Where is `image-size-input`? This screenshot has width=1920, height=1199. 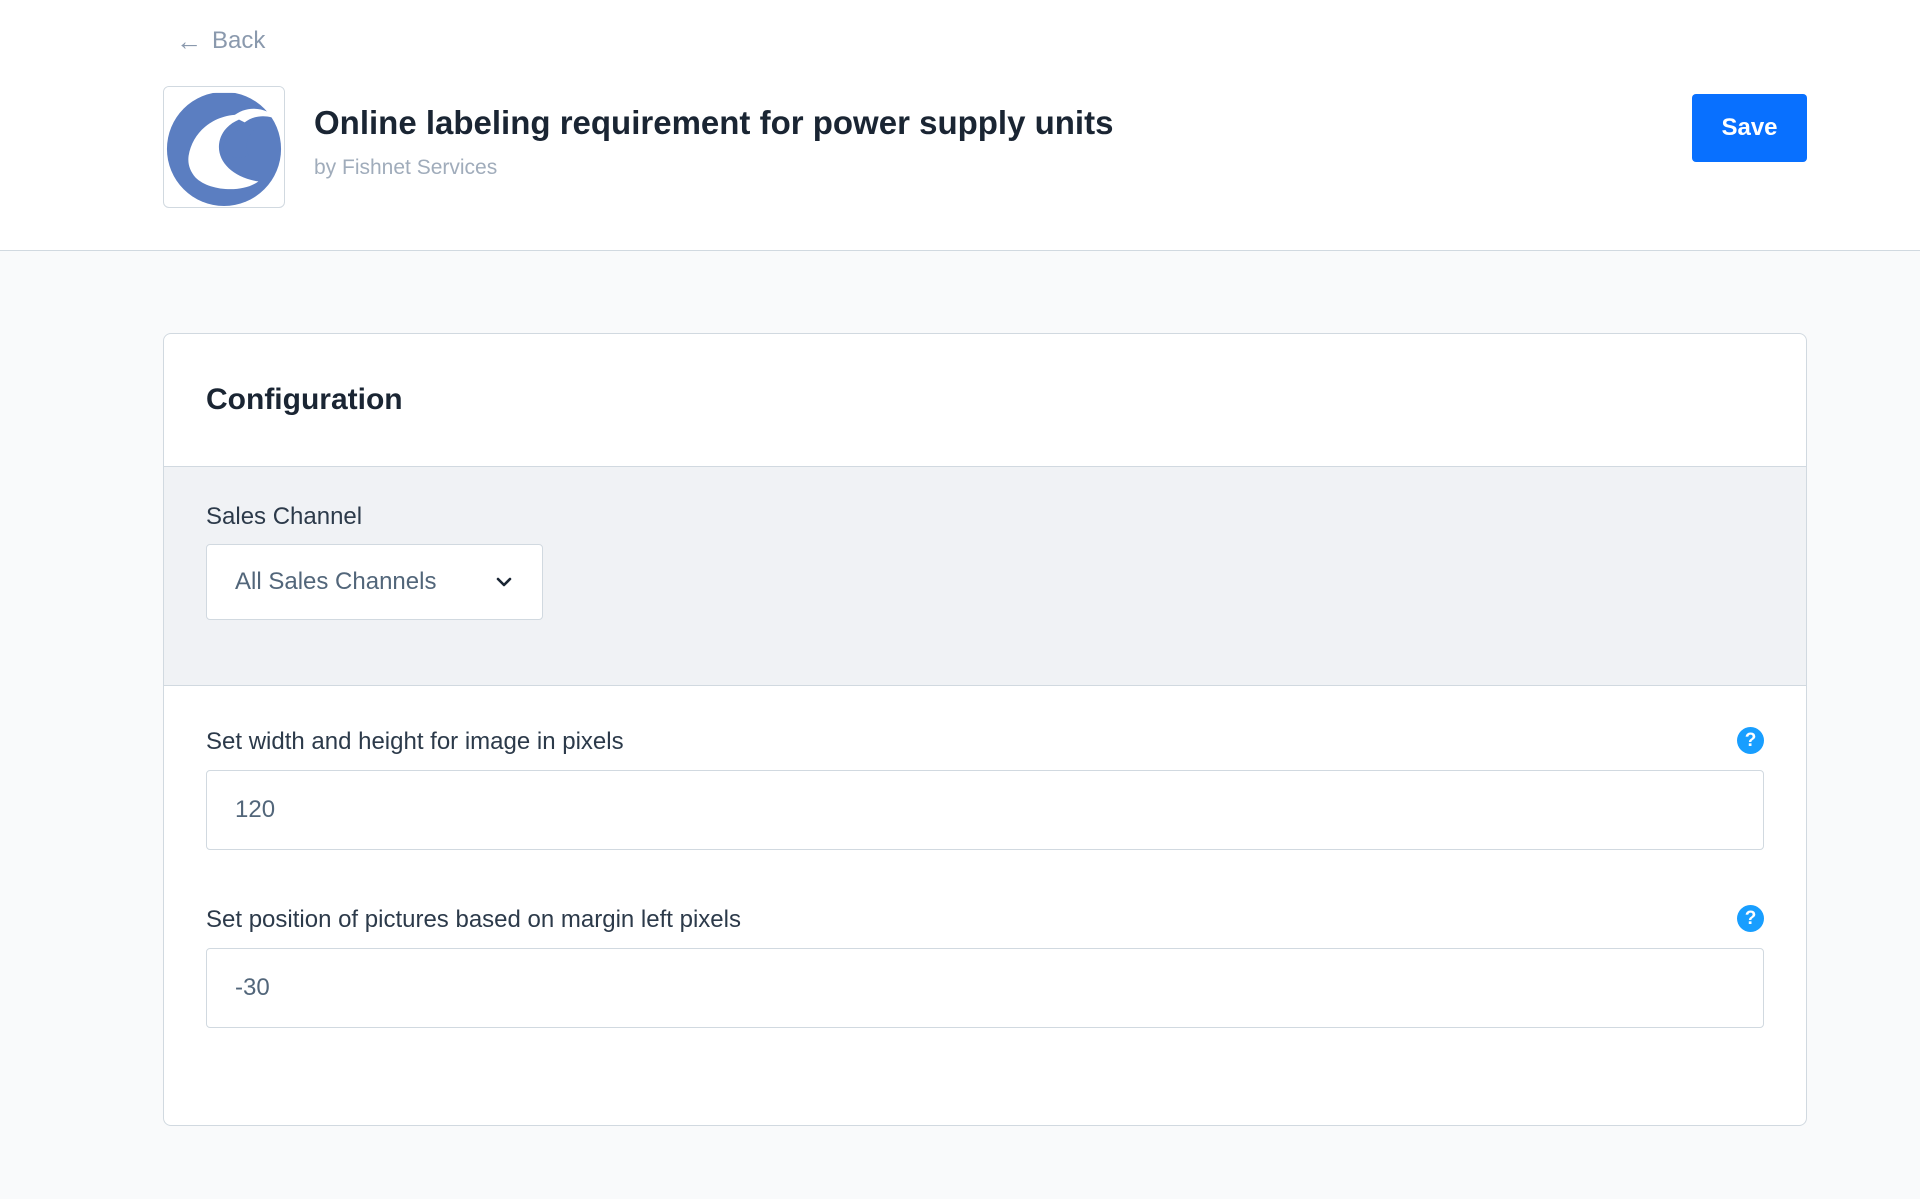
image-size-input is located at coordinates (985, 810).